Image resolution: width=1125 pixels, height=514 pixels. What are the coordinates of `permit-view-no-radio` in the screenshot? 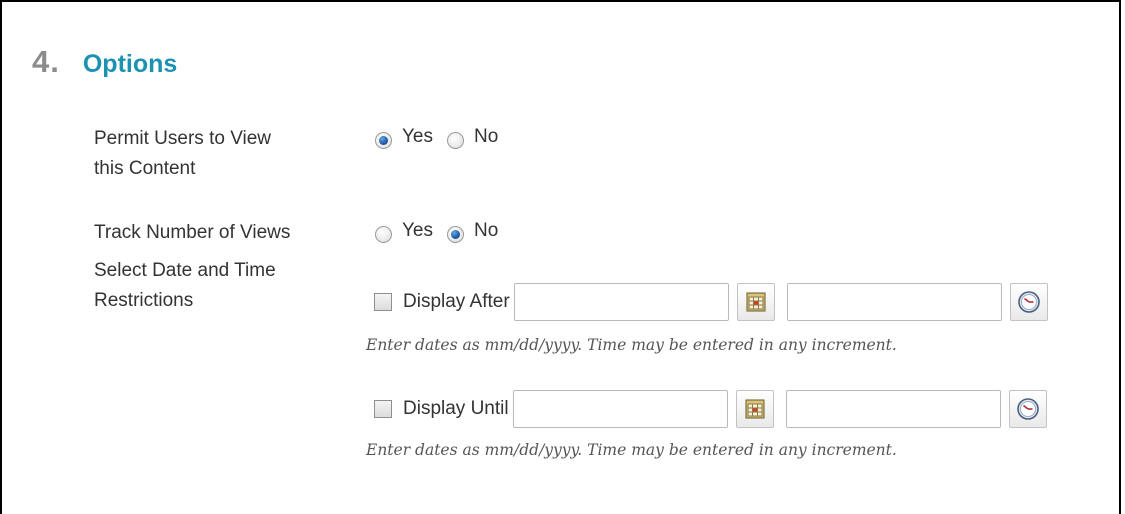 It's located at (455, 140).